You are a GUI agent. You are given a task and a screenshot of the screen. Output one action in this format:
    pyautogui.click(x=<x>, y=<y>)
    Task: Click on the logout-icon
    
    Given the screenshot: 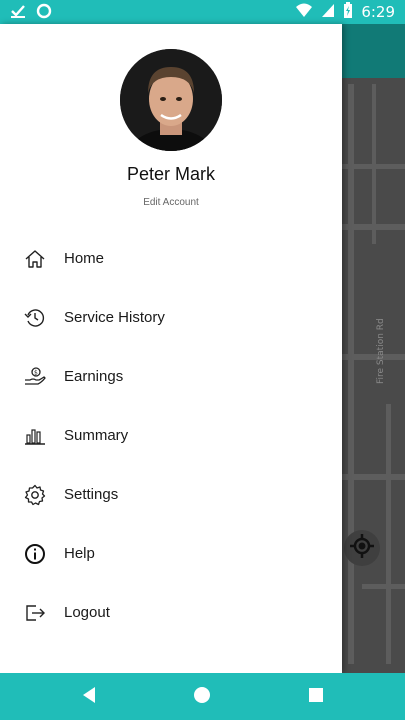 What is the action you would take?
    pyautogui.click(x=35, y=613)
    